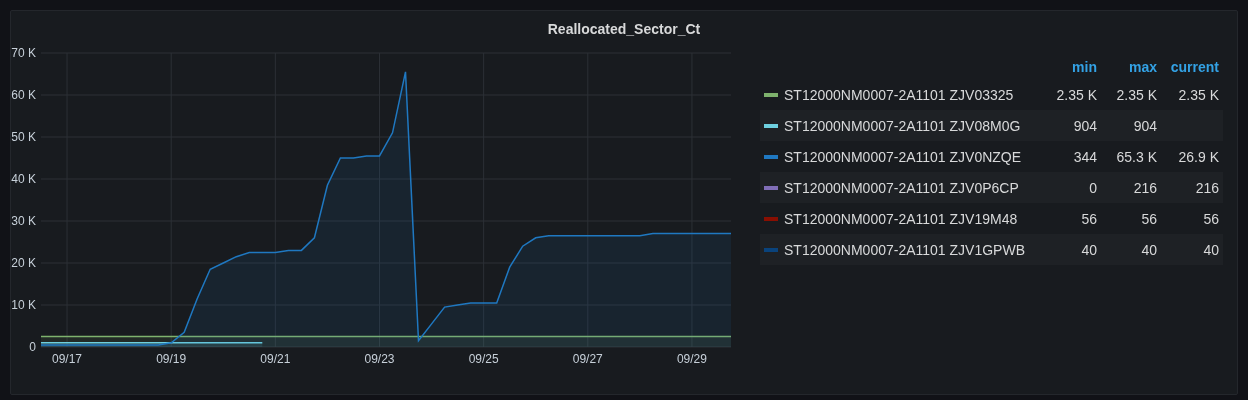  Describe the element at coordinates (902, 187) in the screenshot. I see `series-name: ST12000NM0007-2A1101 ZJV0P6CP` at that location.